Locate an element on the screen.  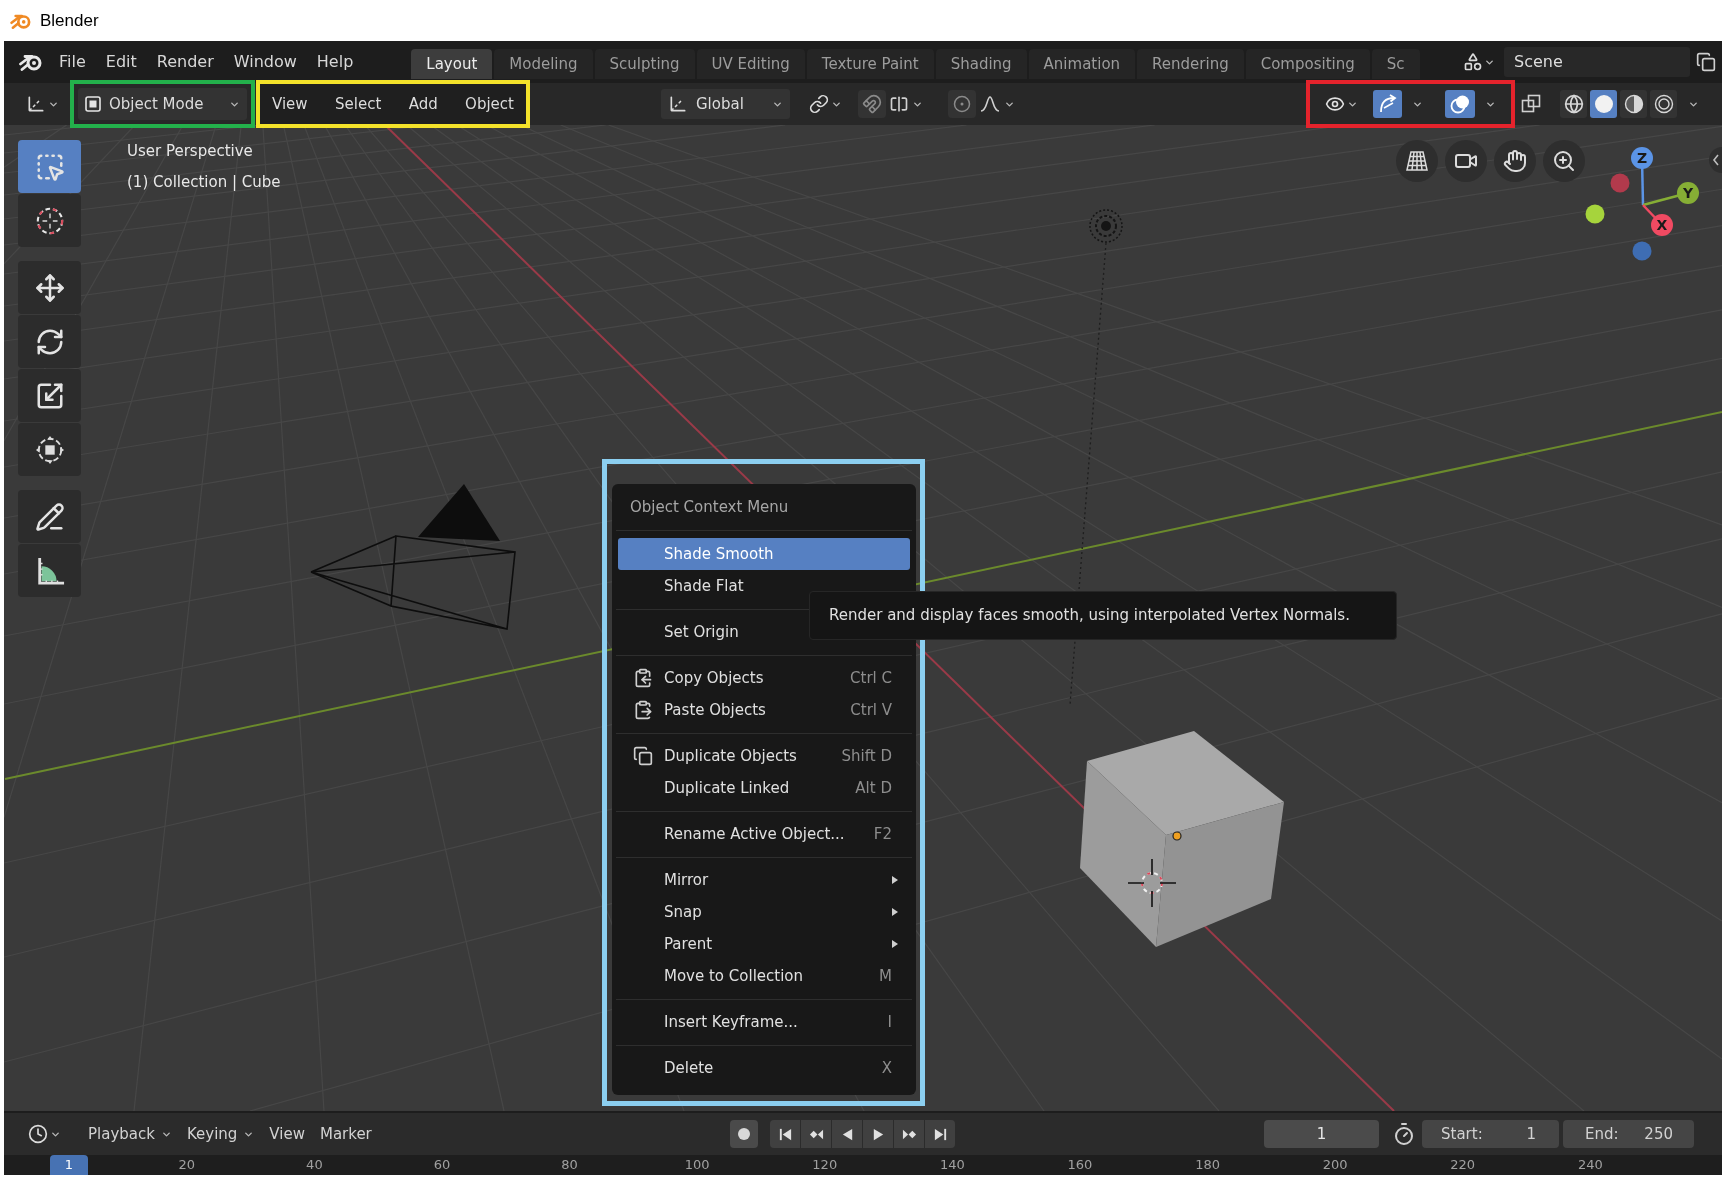
menu-button: Marker is located at coordinates (345, 1134).